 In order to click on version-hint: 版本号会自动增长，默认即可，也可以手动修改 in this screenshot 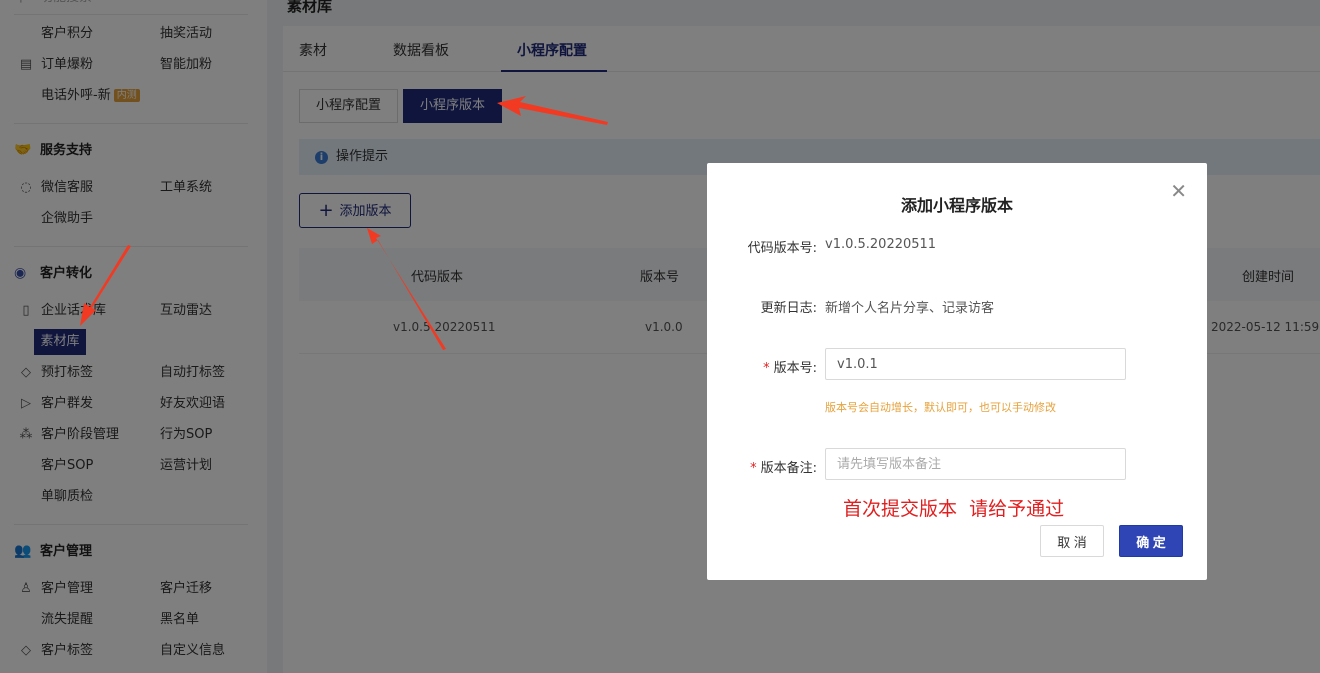, I will do `click(940, 407)`.